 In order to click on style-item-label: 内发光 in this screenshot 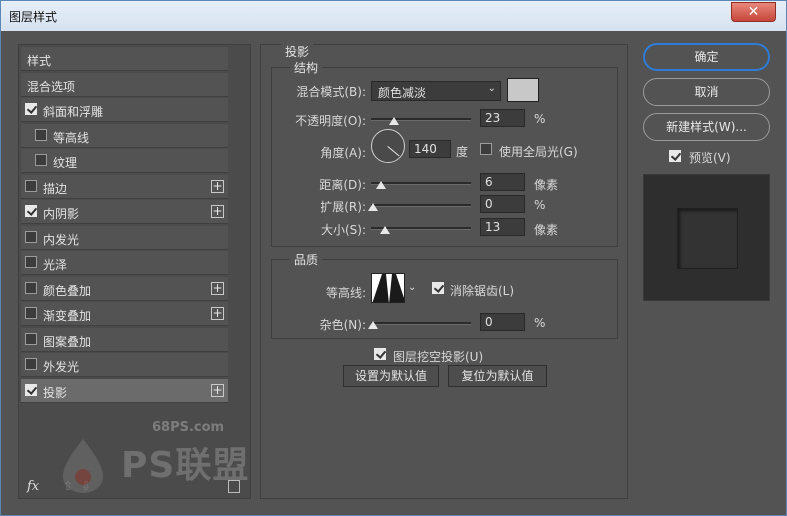, I will do `click(61, 239)`.